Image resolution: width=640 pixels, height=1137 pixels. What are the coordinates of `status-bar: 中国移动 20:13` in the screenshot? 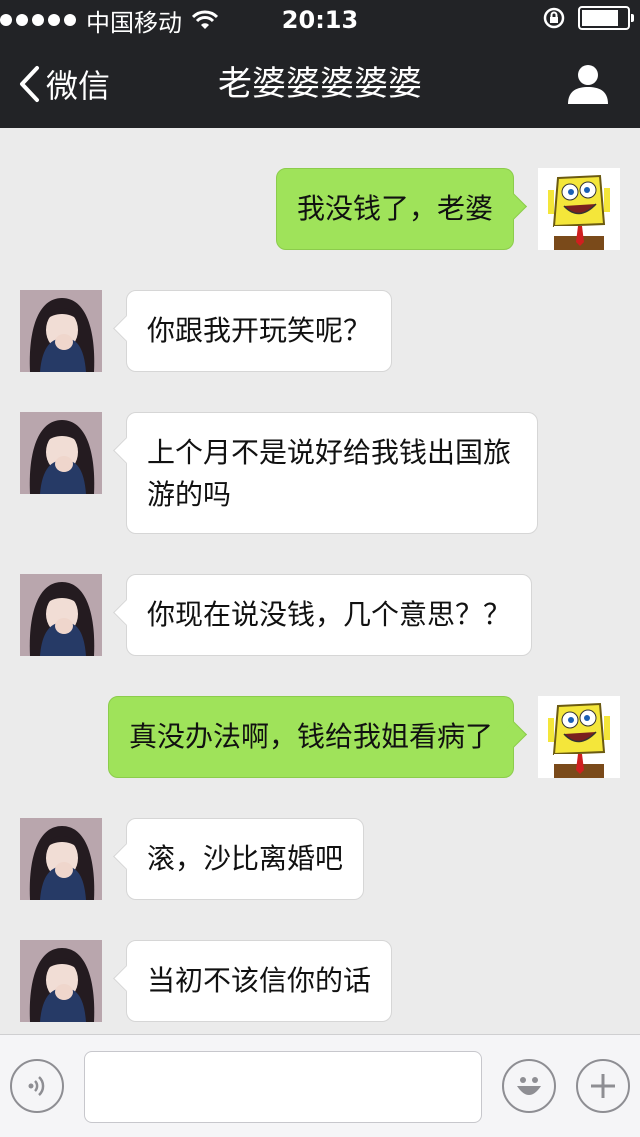 It's located at (320, 20).